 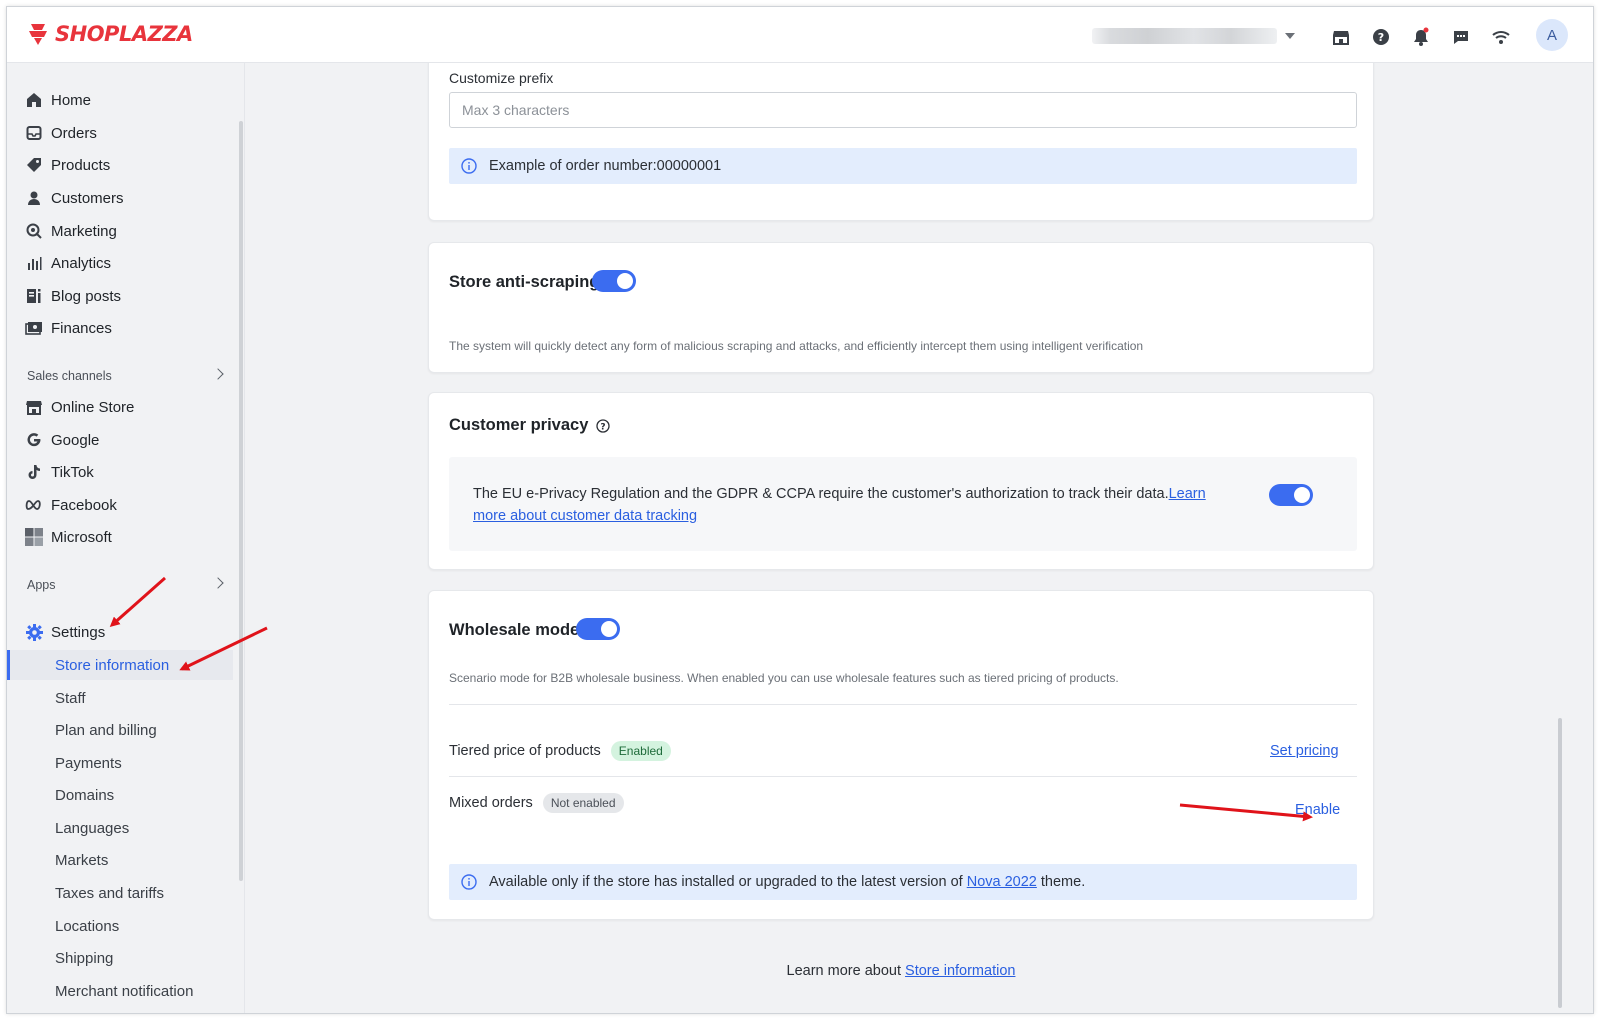 What do you see at coordinates (1421, 37) in the screenshot?
I see `bell-icon` at bounding box center [1421, 37].